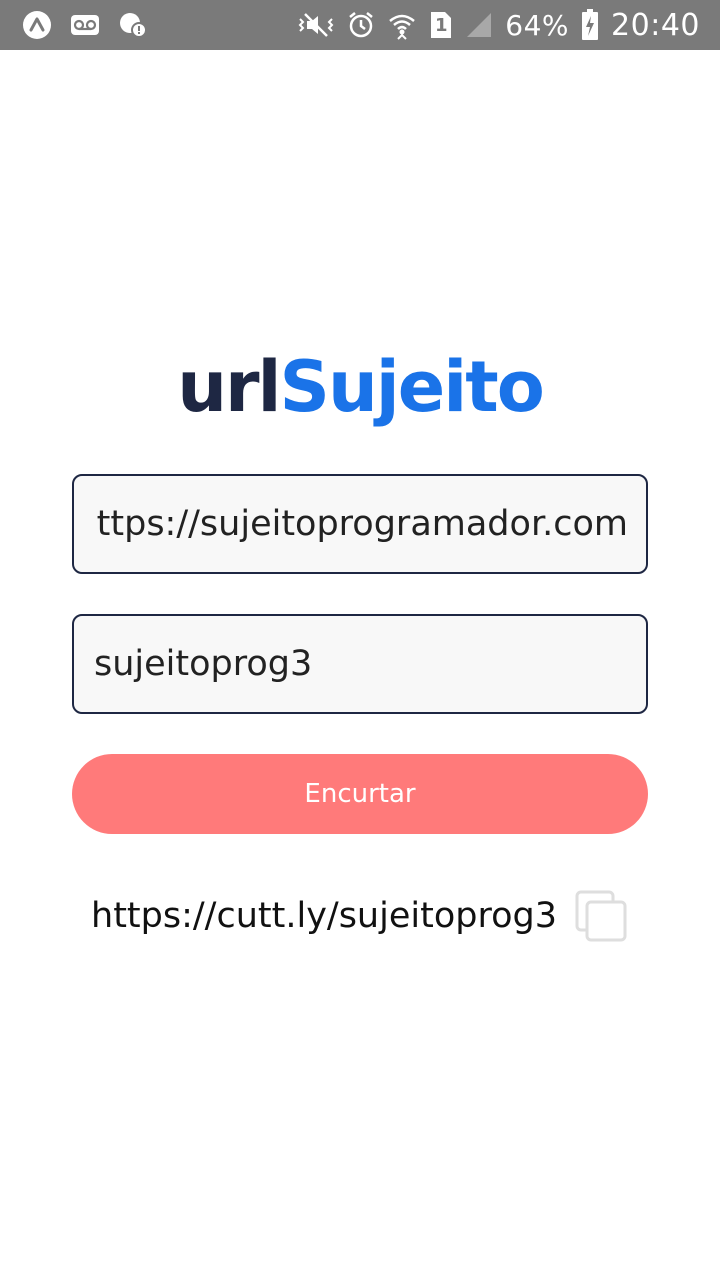  Describe the element at coordinates (37, 25) in the screenshot. I see `app-a-icon` at that location.